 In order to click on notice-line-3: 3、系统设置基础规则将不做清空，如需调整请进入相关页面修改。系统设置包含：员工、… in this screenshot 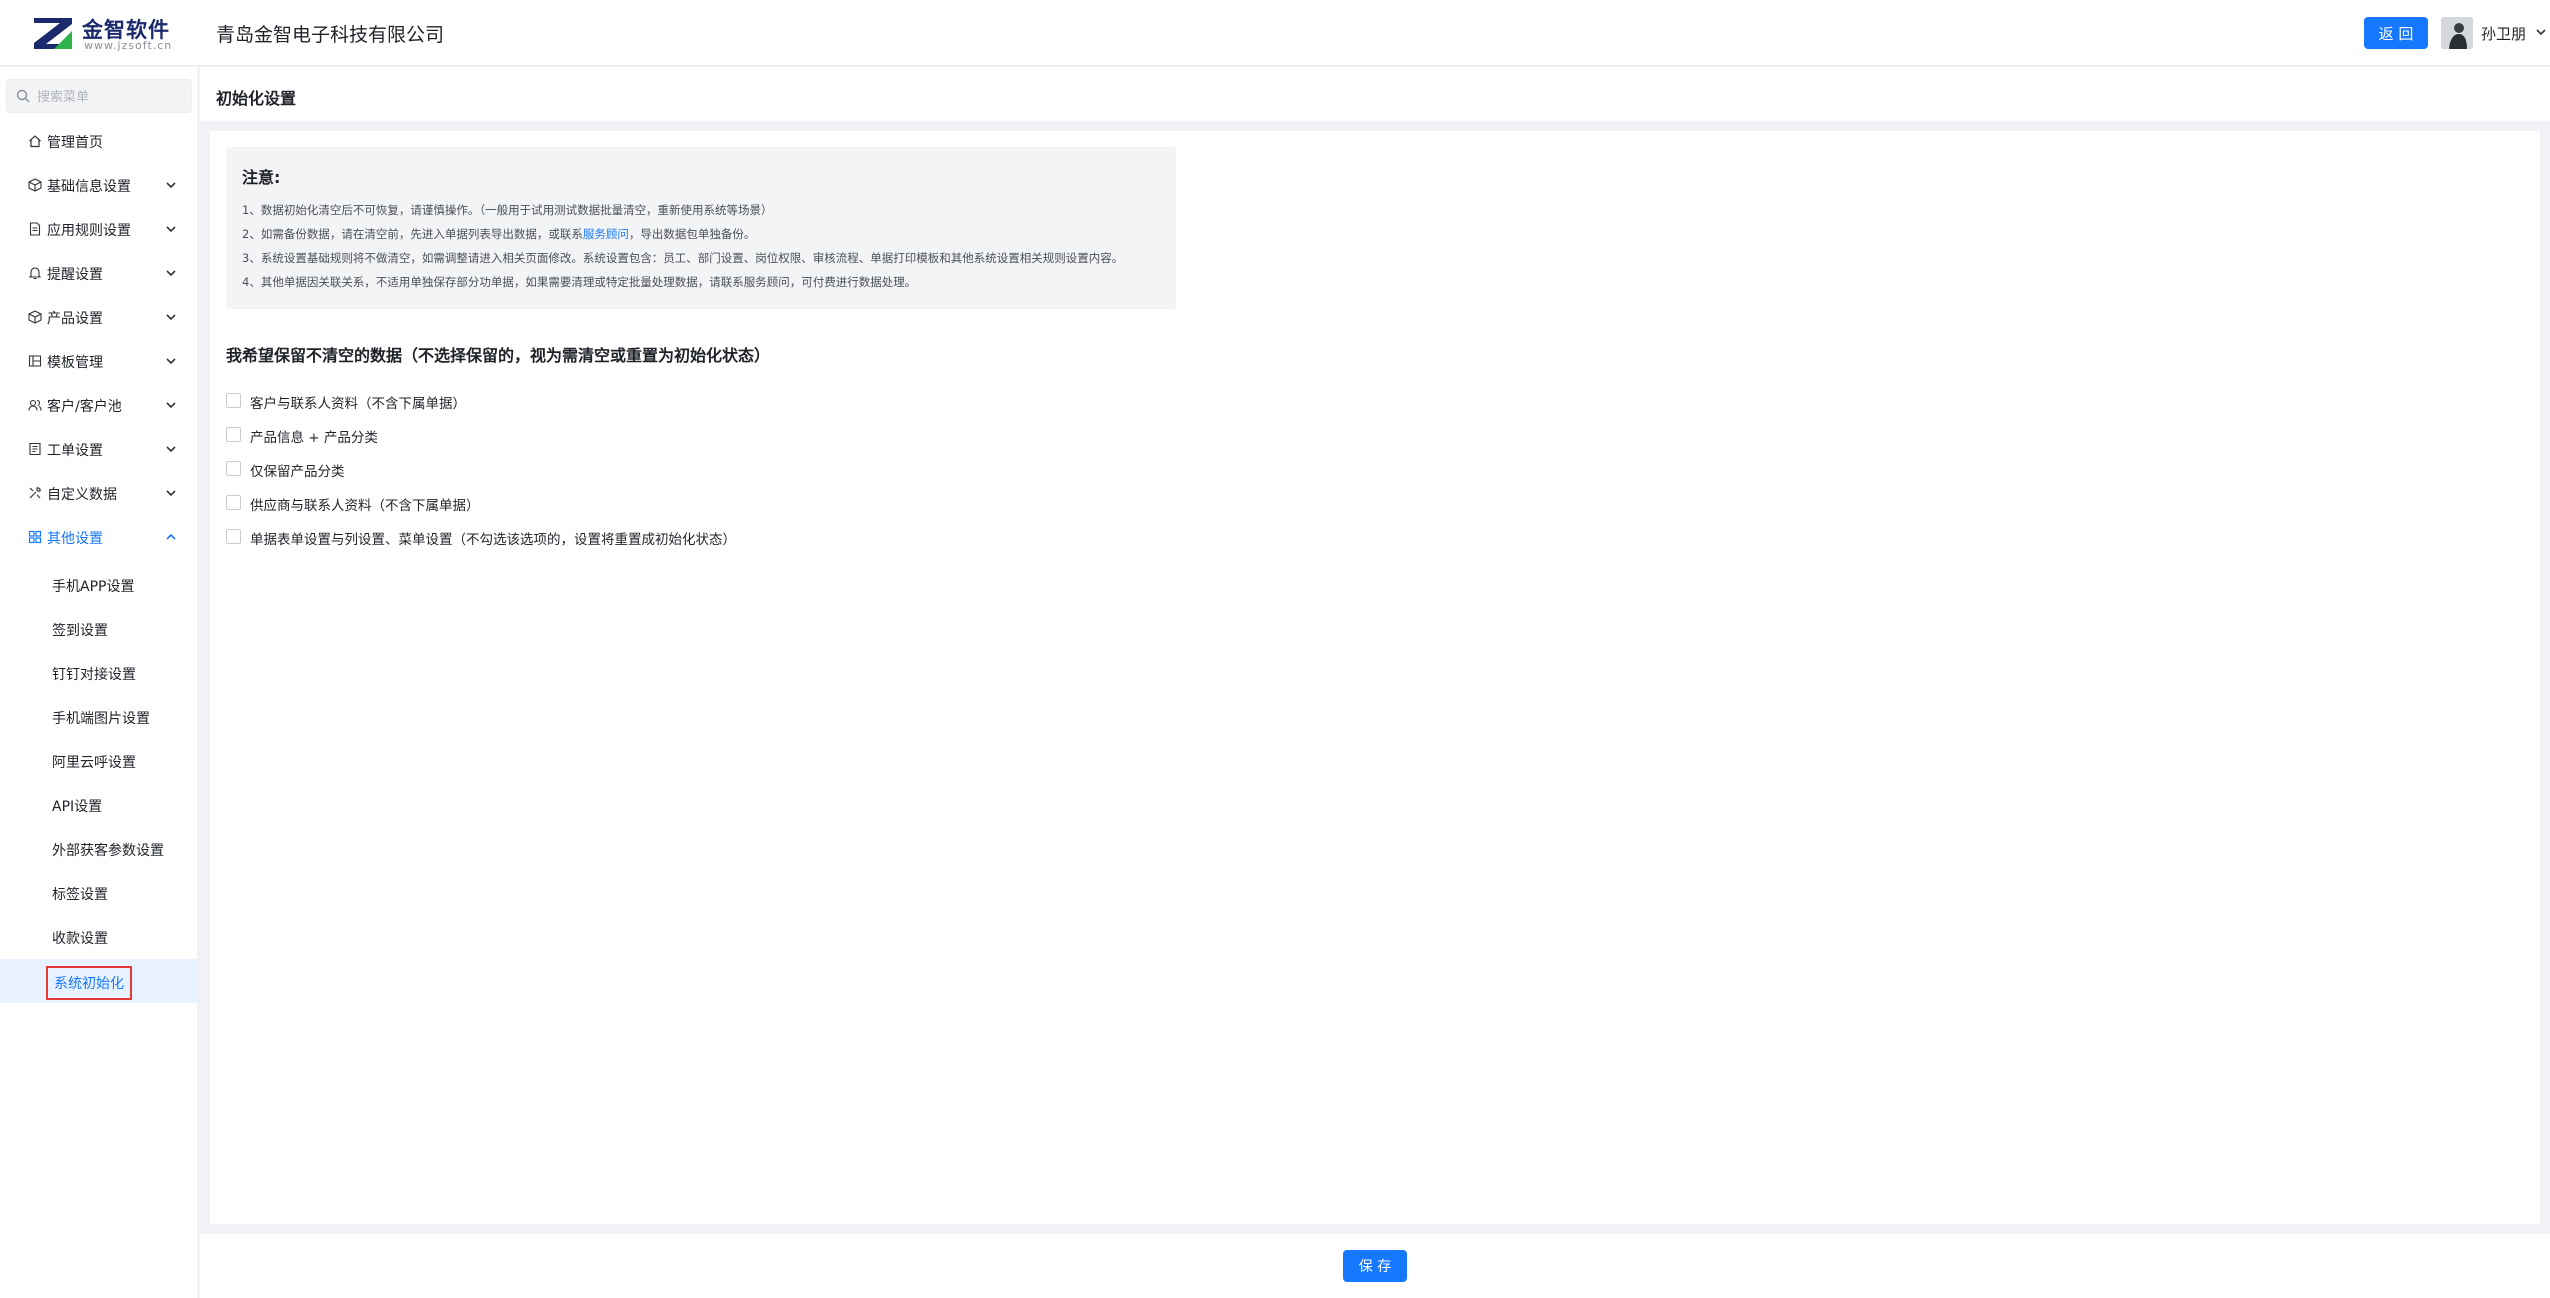, I will do `click(683, 258)`.